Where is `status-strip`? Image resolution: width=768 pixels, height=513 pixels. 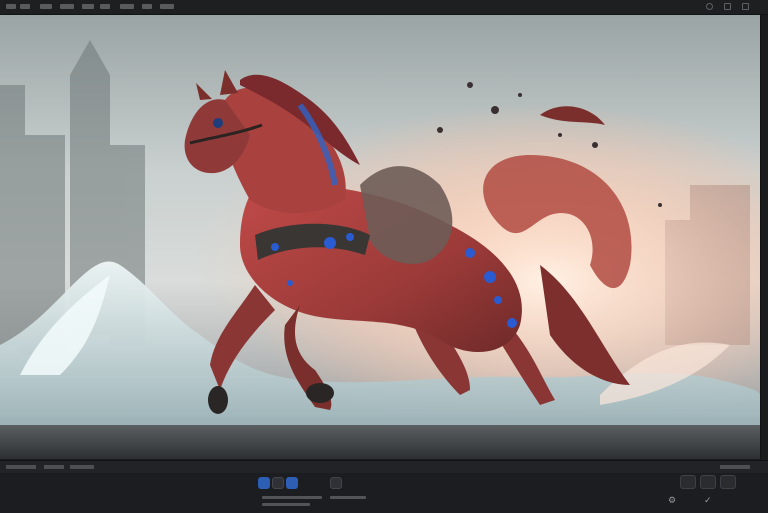
status-strip is located at coordinates (384, 467).